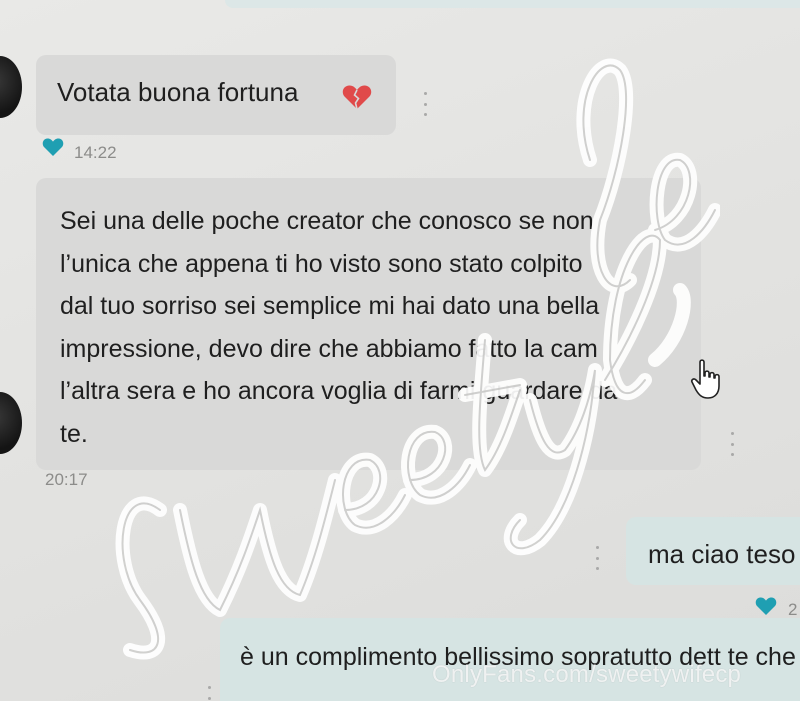 This screenshot has height=701, width=800. What do you see at coordinates (66, 479) in the screenshot?
I see `message-time: 20:17` at bounding box center [66, 479].